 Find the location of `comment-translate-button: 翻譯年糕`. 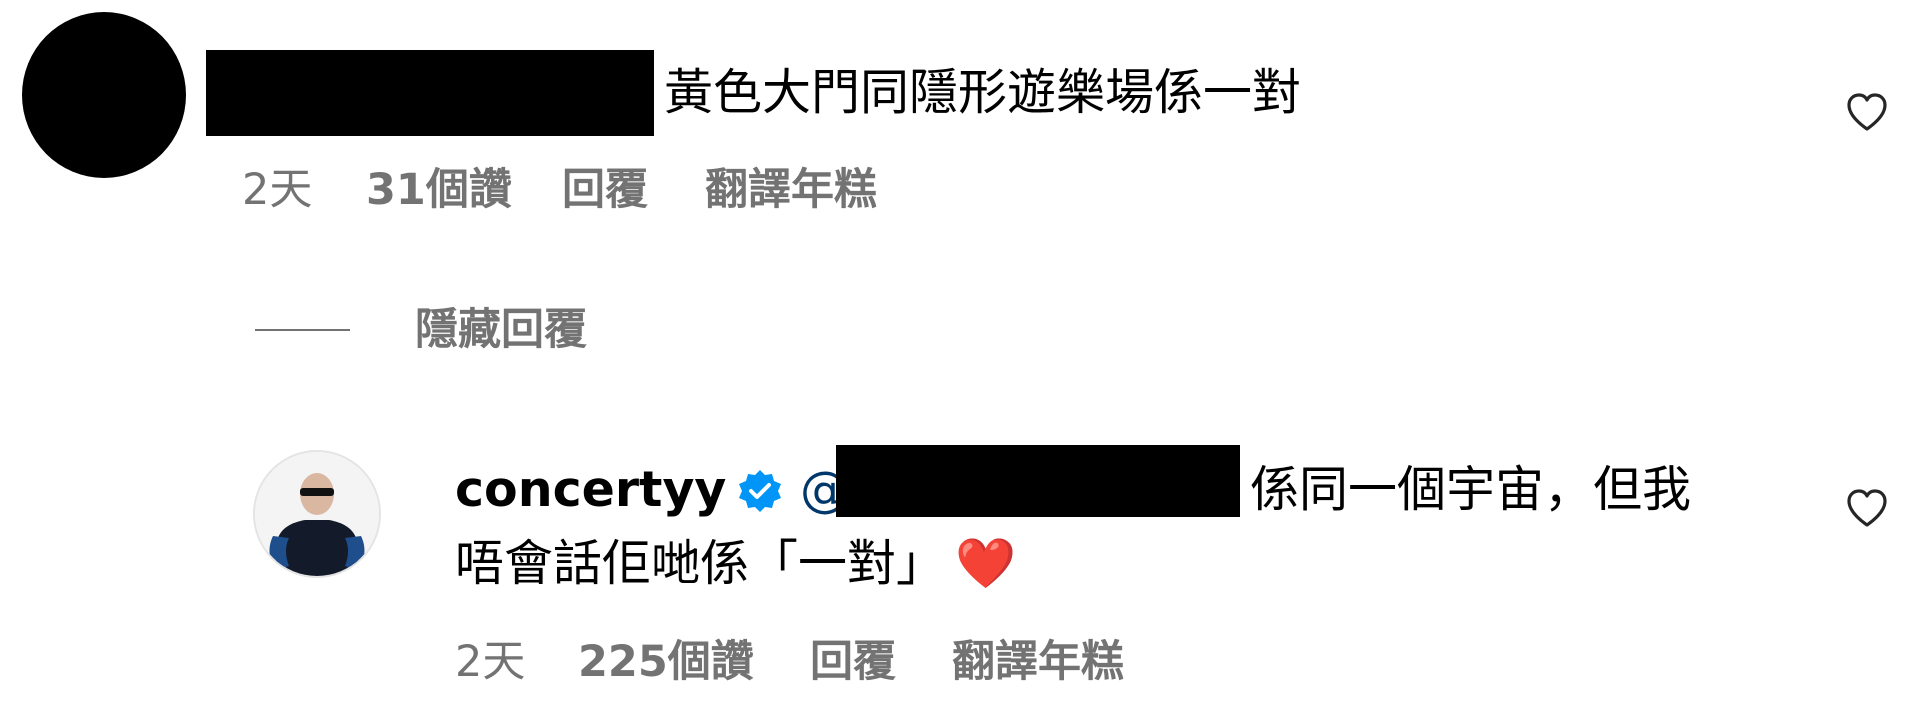

comment-translate-button: 翻譯年糕 is located at coordinates (791, 190).